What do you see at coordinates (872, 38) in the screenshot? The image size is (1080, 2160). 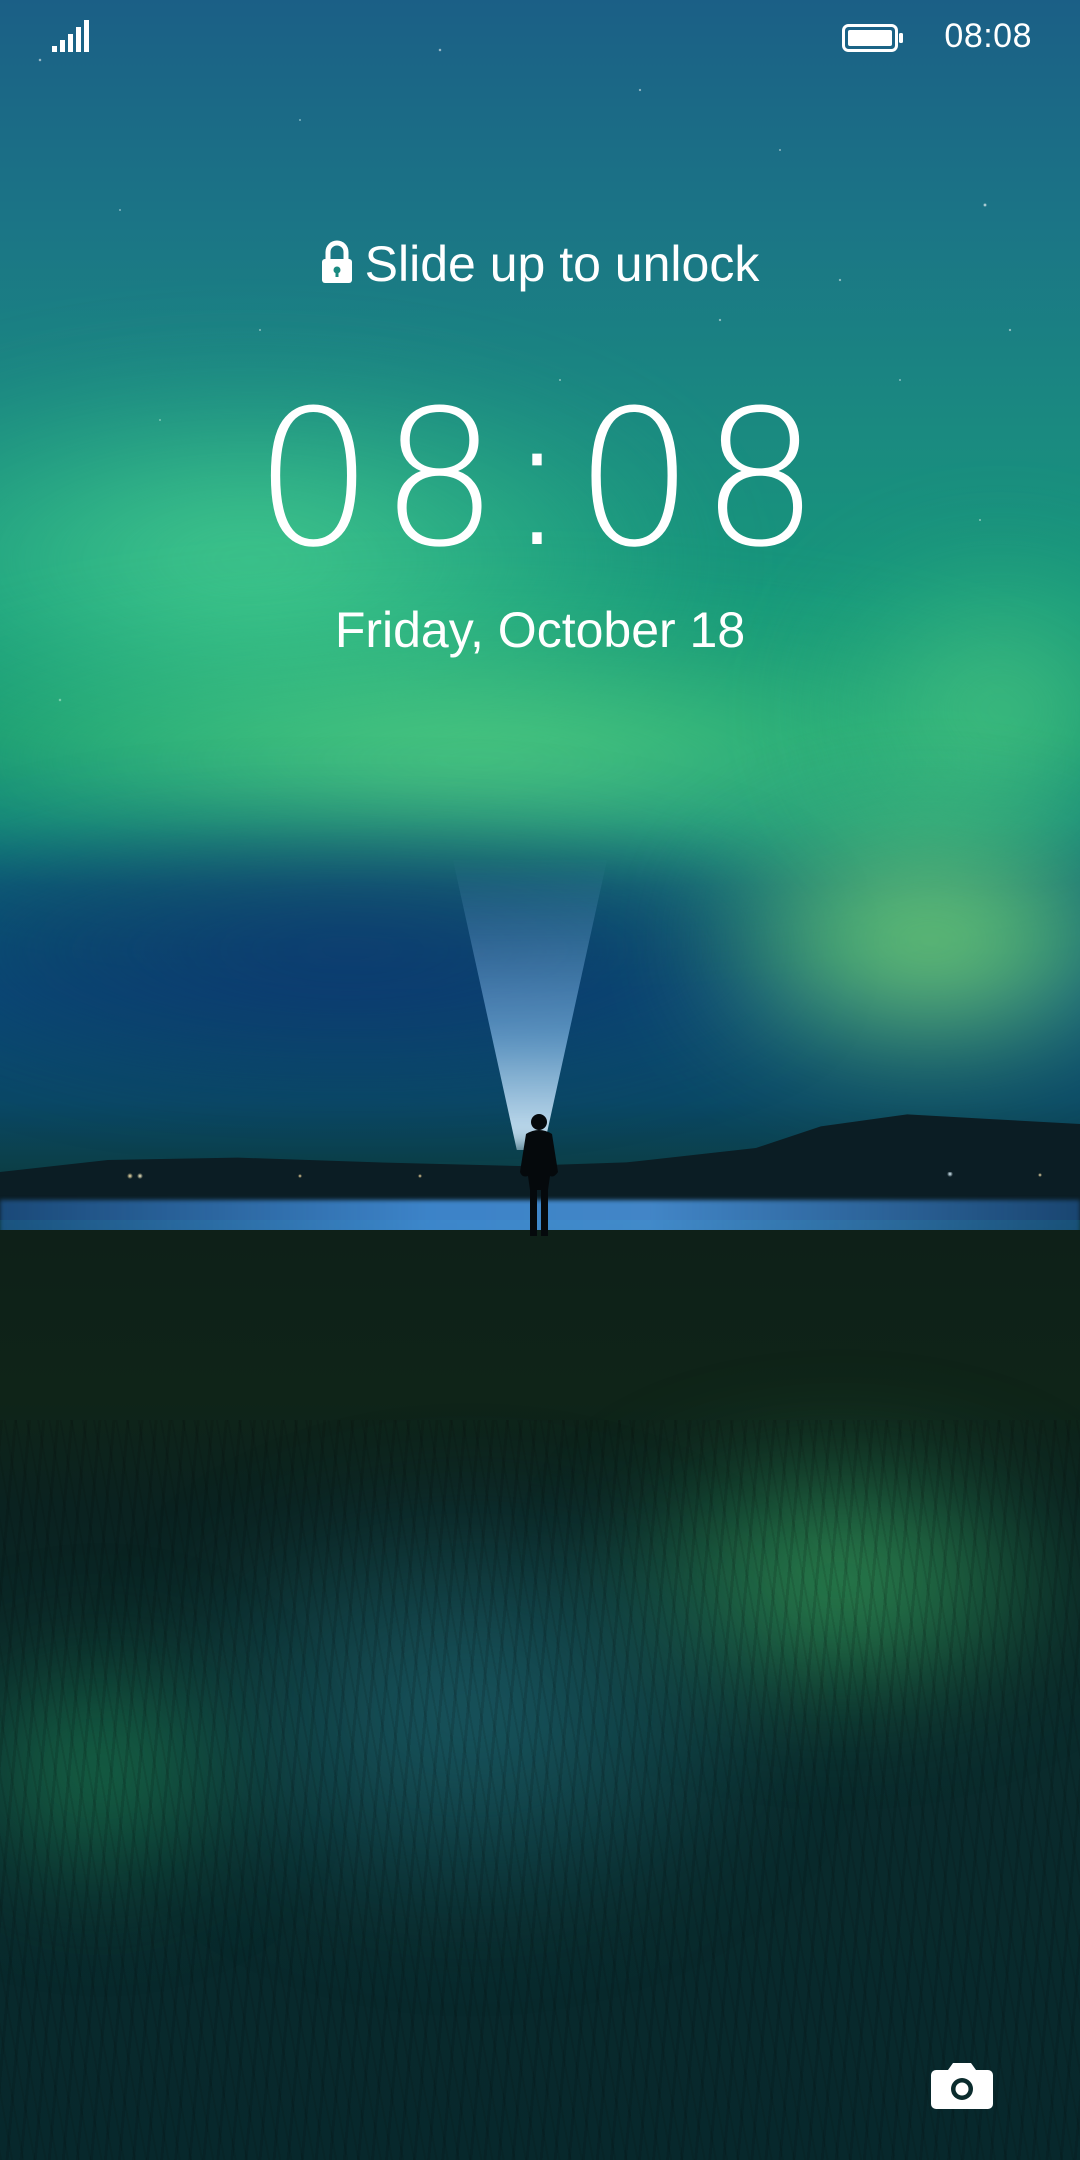 I see `battery-full-icon` at bounding box center [872, 38].